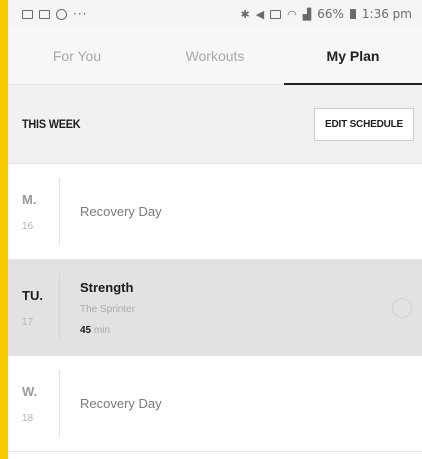 This screenshot has width=422, height=459. I want to click on day-number: 18, so click(28, 418).